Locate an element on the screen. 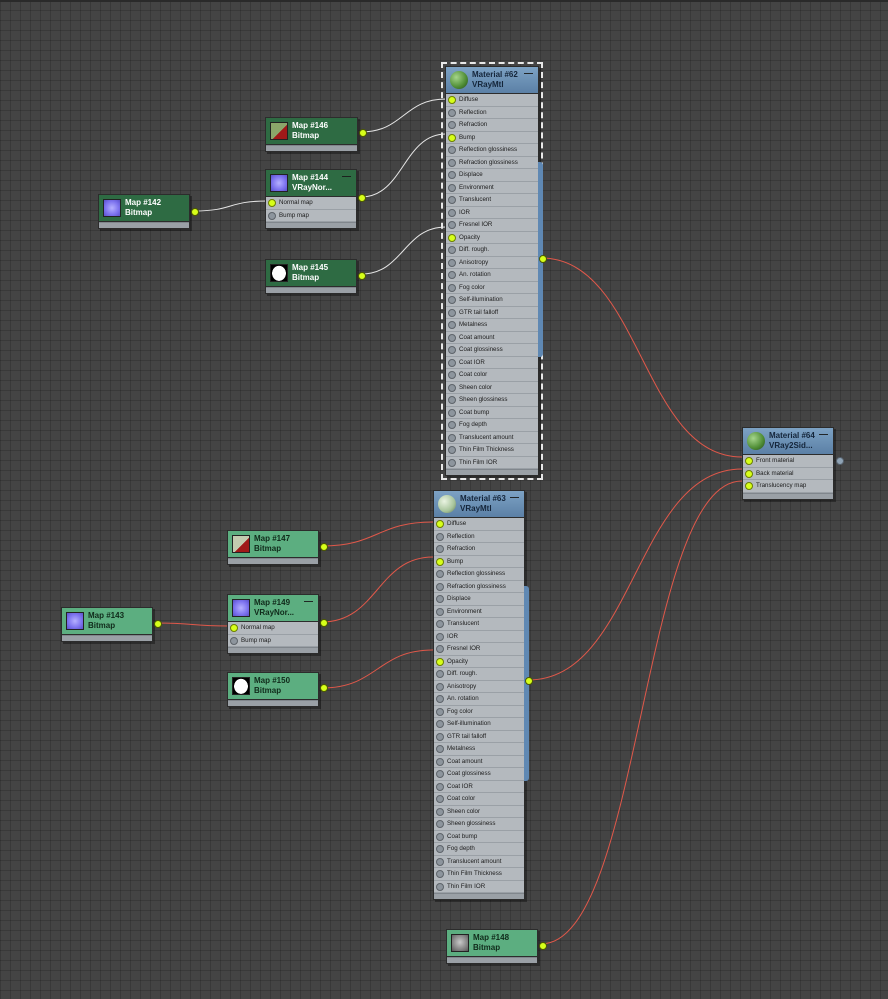 The height and width of the screenshot is (999, 888). map-node-146: Map #146 Bitmap is located at coordinates (316, 134).